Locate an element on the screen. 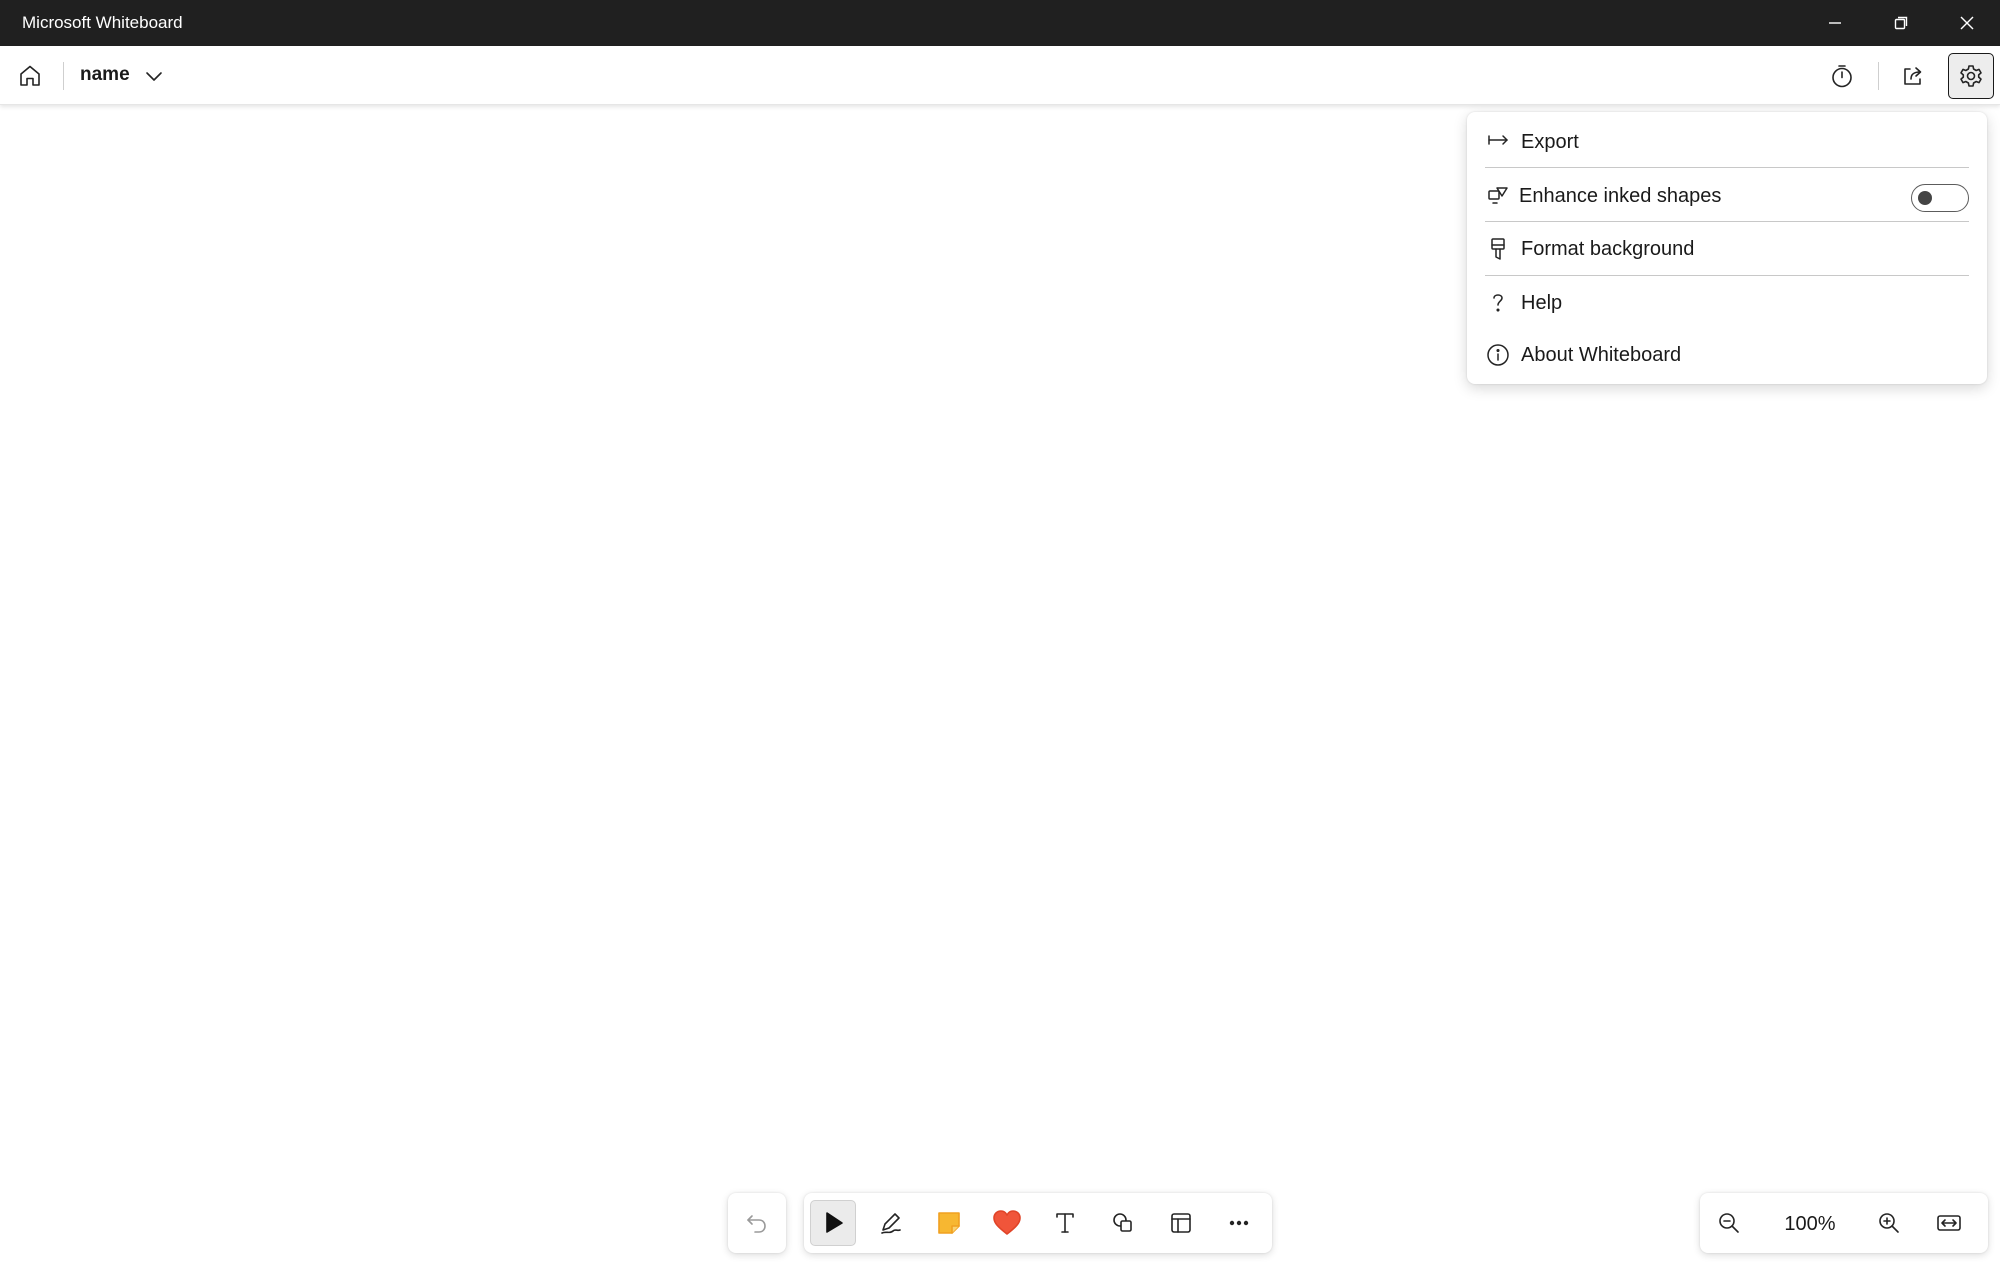 Image resolution: width=2000 pixels, height=1263 pixels. enhance-shapes-icon is located at coordinates (1498, 196).